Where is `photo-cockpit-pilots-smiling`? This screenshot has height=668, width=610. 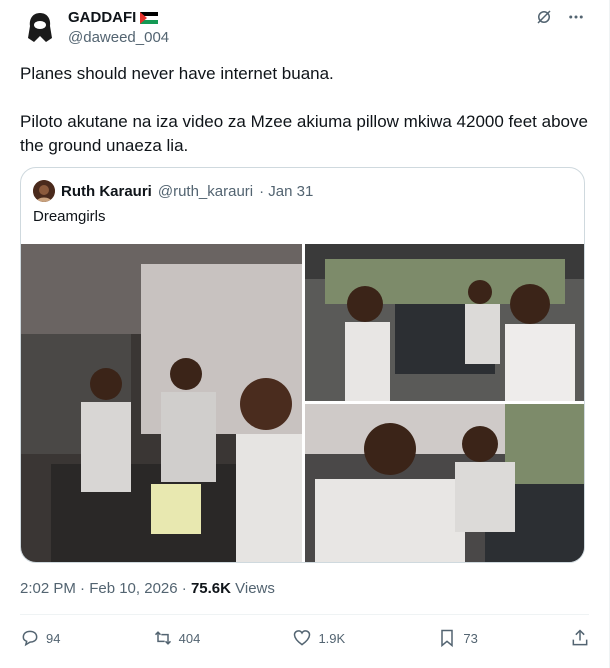 photo-cockpit-pilots-smiling is located at coordinates (444, 322).